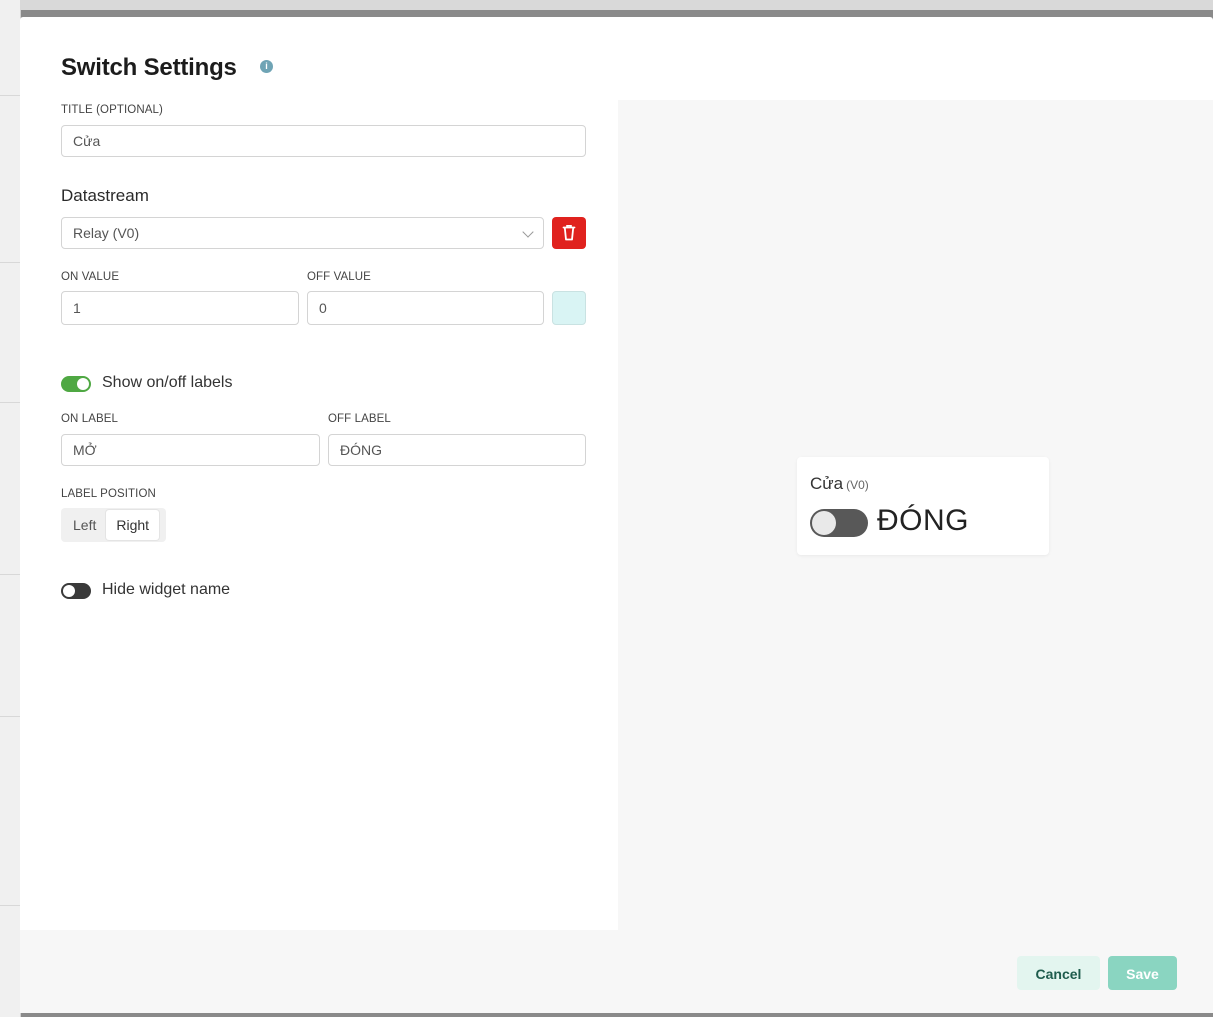  Describe the element at coordinates (569, 308) in the screenshot. I see `color-picker-button` at that location.